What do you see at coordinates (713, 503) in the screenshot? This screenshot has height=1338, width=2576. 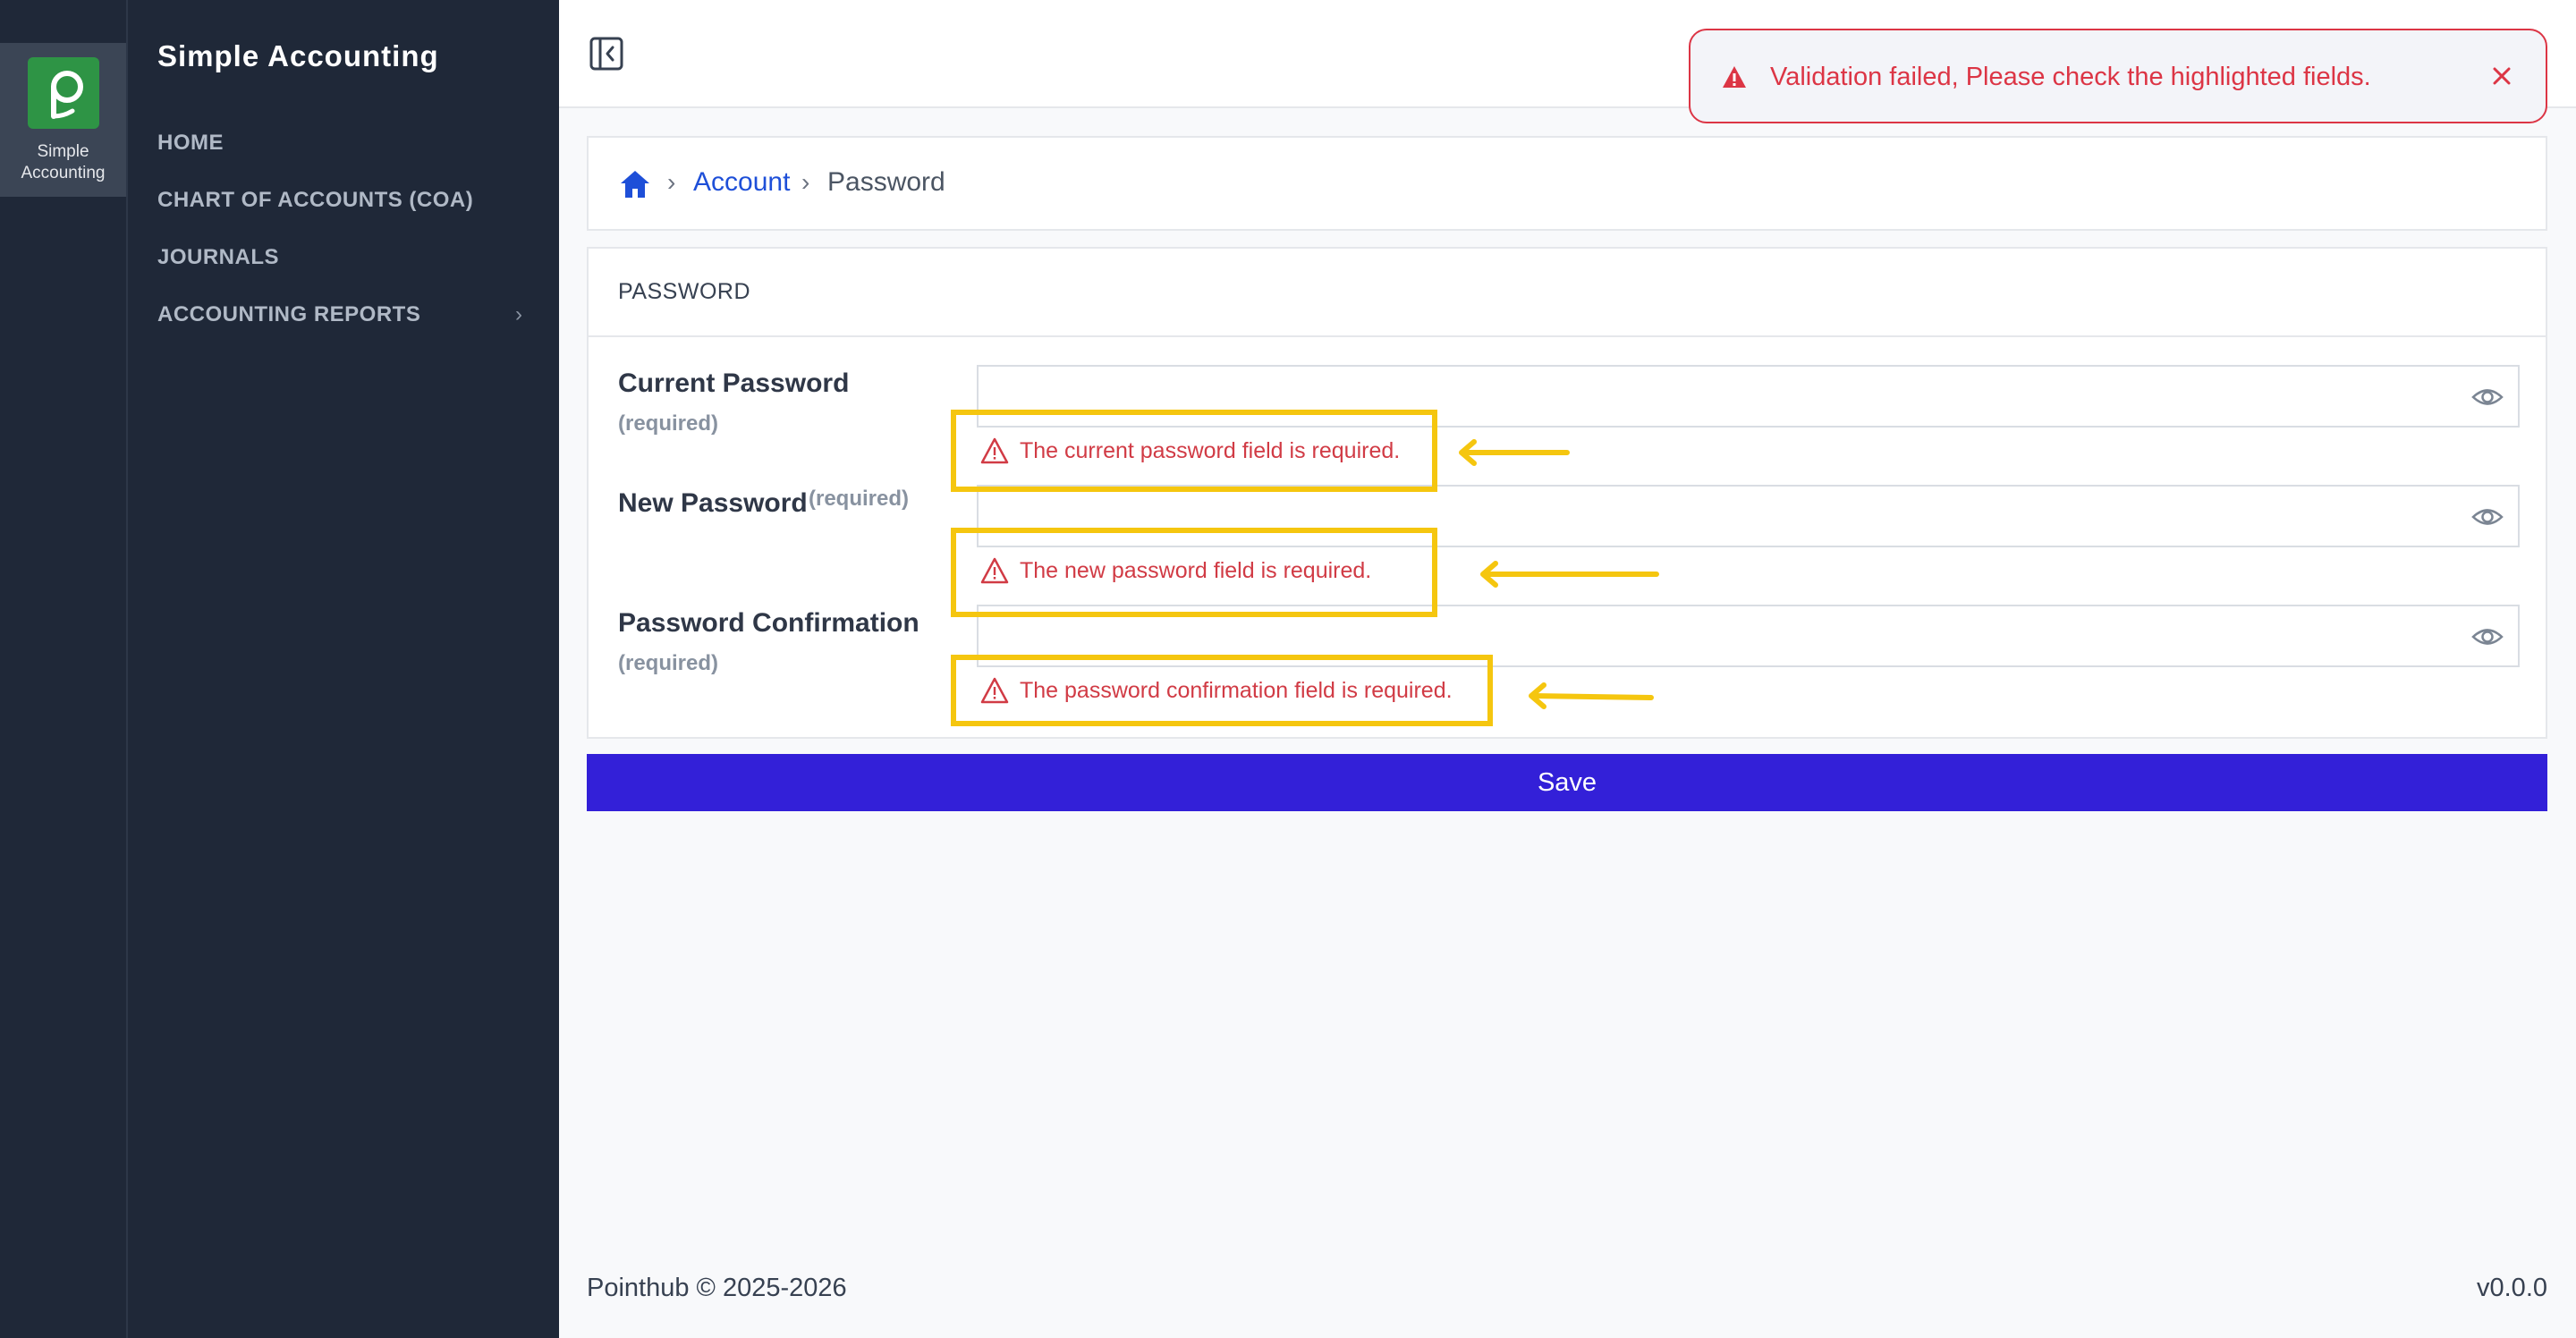 I see `new-password-label: New Password` at bounding box center [713, 503].